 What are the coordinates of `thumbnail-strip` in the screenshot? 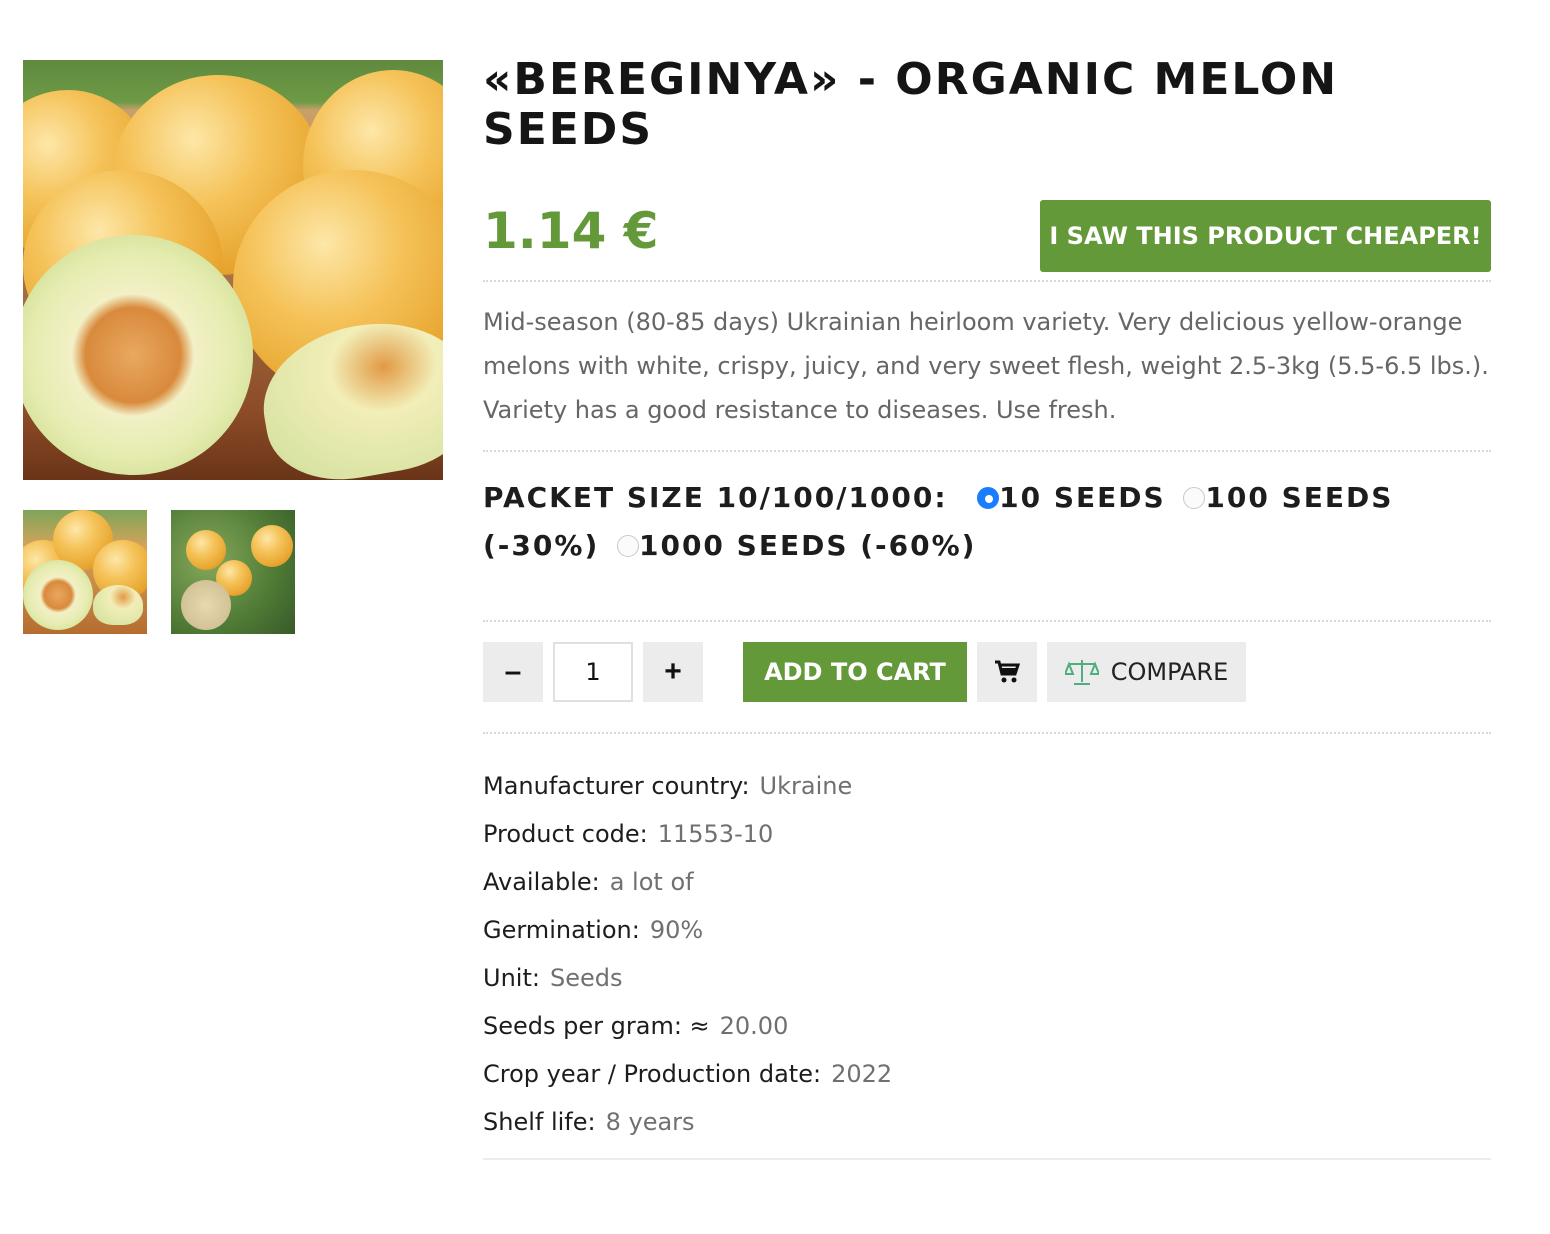 It's located at (233, 572).